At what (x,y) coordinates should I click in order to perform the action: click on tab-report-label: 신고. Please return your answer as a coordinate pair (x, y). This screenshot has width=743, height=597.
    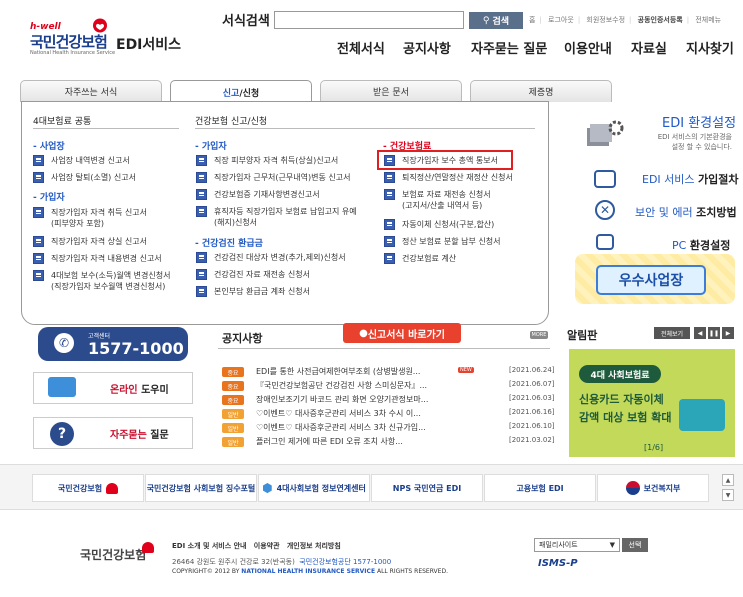
    Looking at the image, I should click on (231, 93).